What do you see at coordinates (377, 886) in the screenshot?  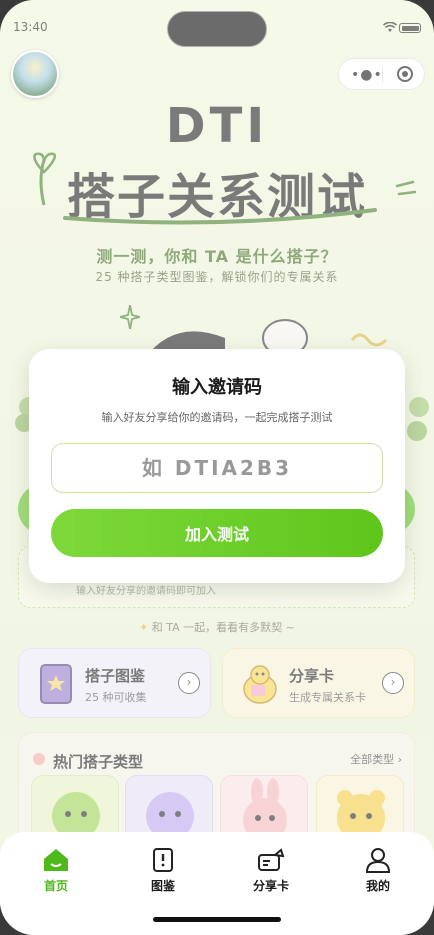 I see `tab-label: 我的` at bounding box center [377, 886].